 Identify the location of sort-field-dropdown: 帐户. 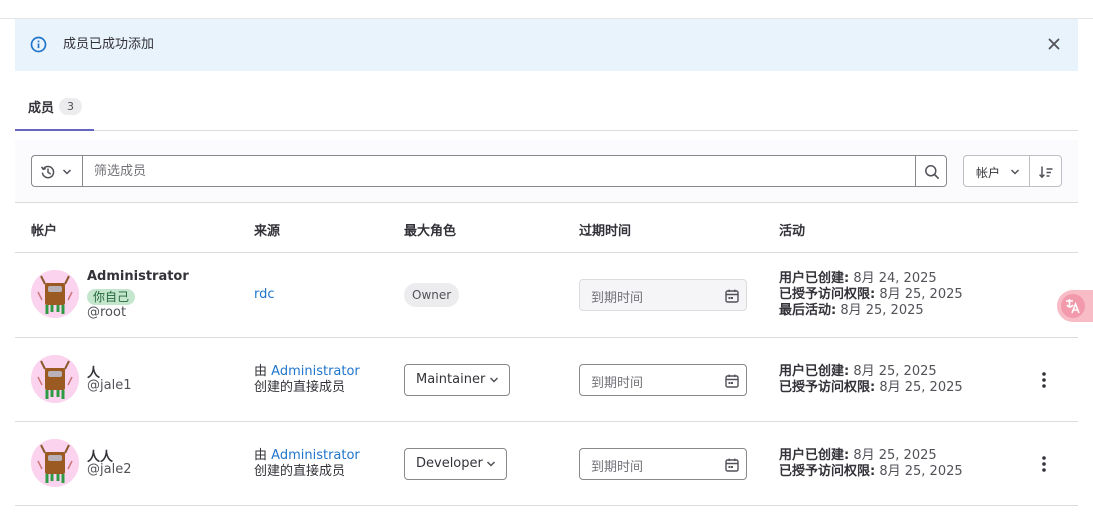
(996, 171).